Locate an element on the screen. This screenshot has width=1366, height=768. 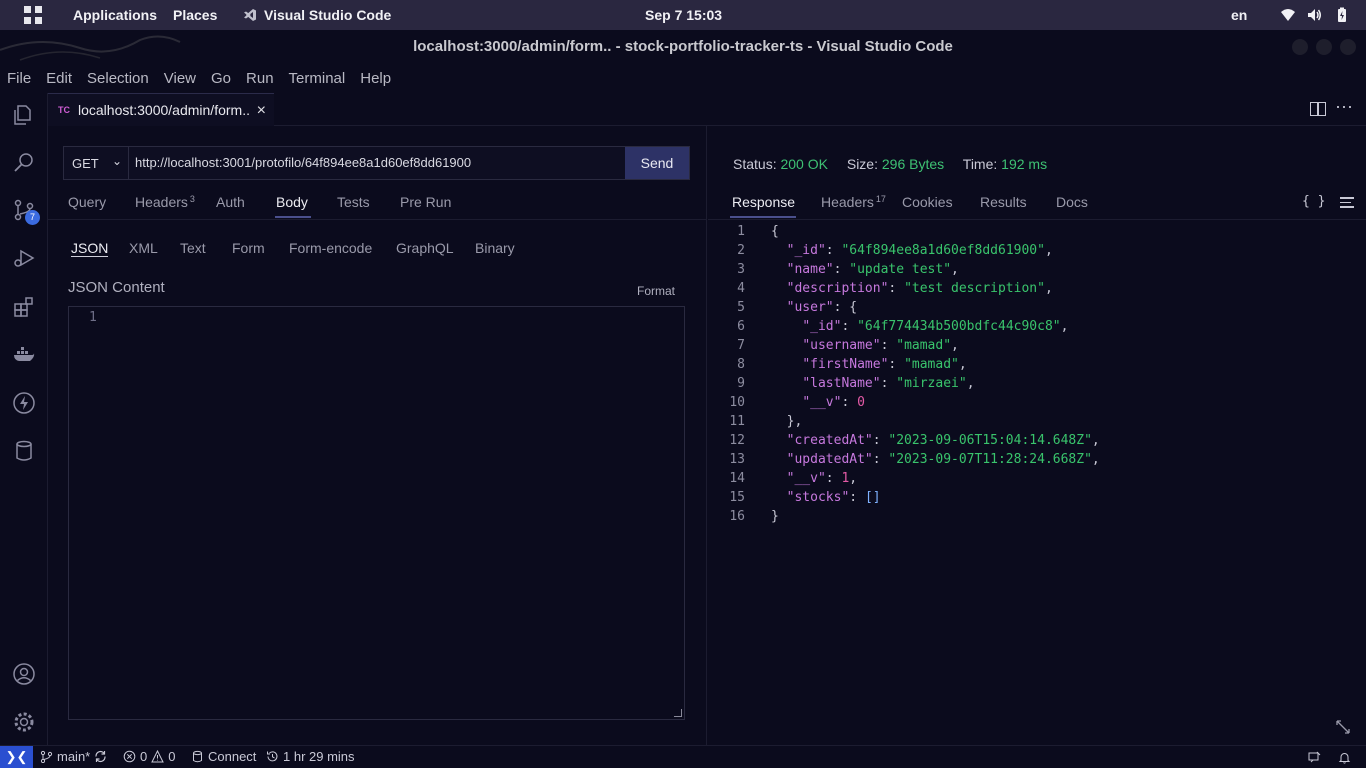
json-content-label: JSON Content is located at coordinates (116, 287).